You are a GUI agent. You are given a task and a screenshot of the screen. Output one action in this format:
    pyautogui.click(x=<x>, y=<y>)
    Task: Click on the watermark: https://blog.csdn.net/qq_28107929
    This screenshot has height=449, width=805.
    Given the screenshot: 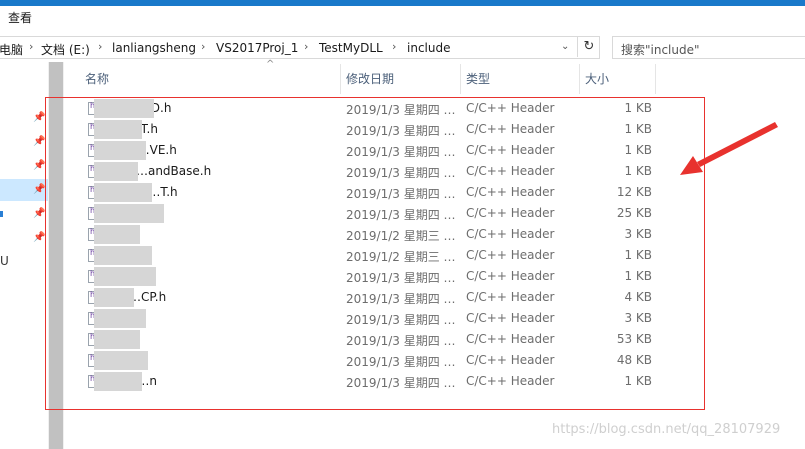 What is the action you would take?
    pyautogui.click(x=666, y=429)
    